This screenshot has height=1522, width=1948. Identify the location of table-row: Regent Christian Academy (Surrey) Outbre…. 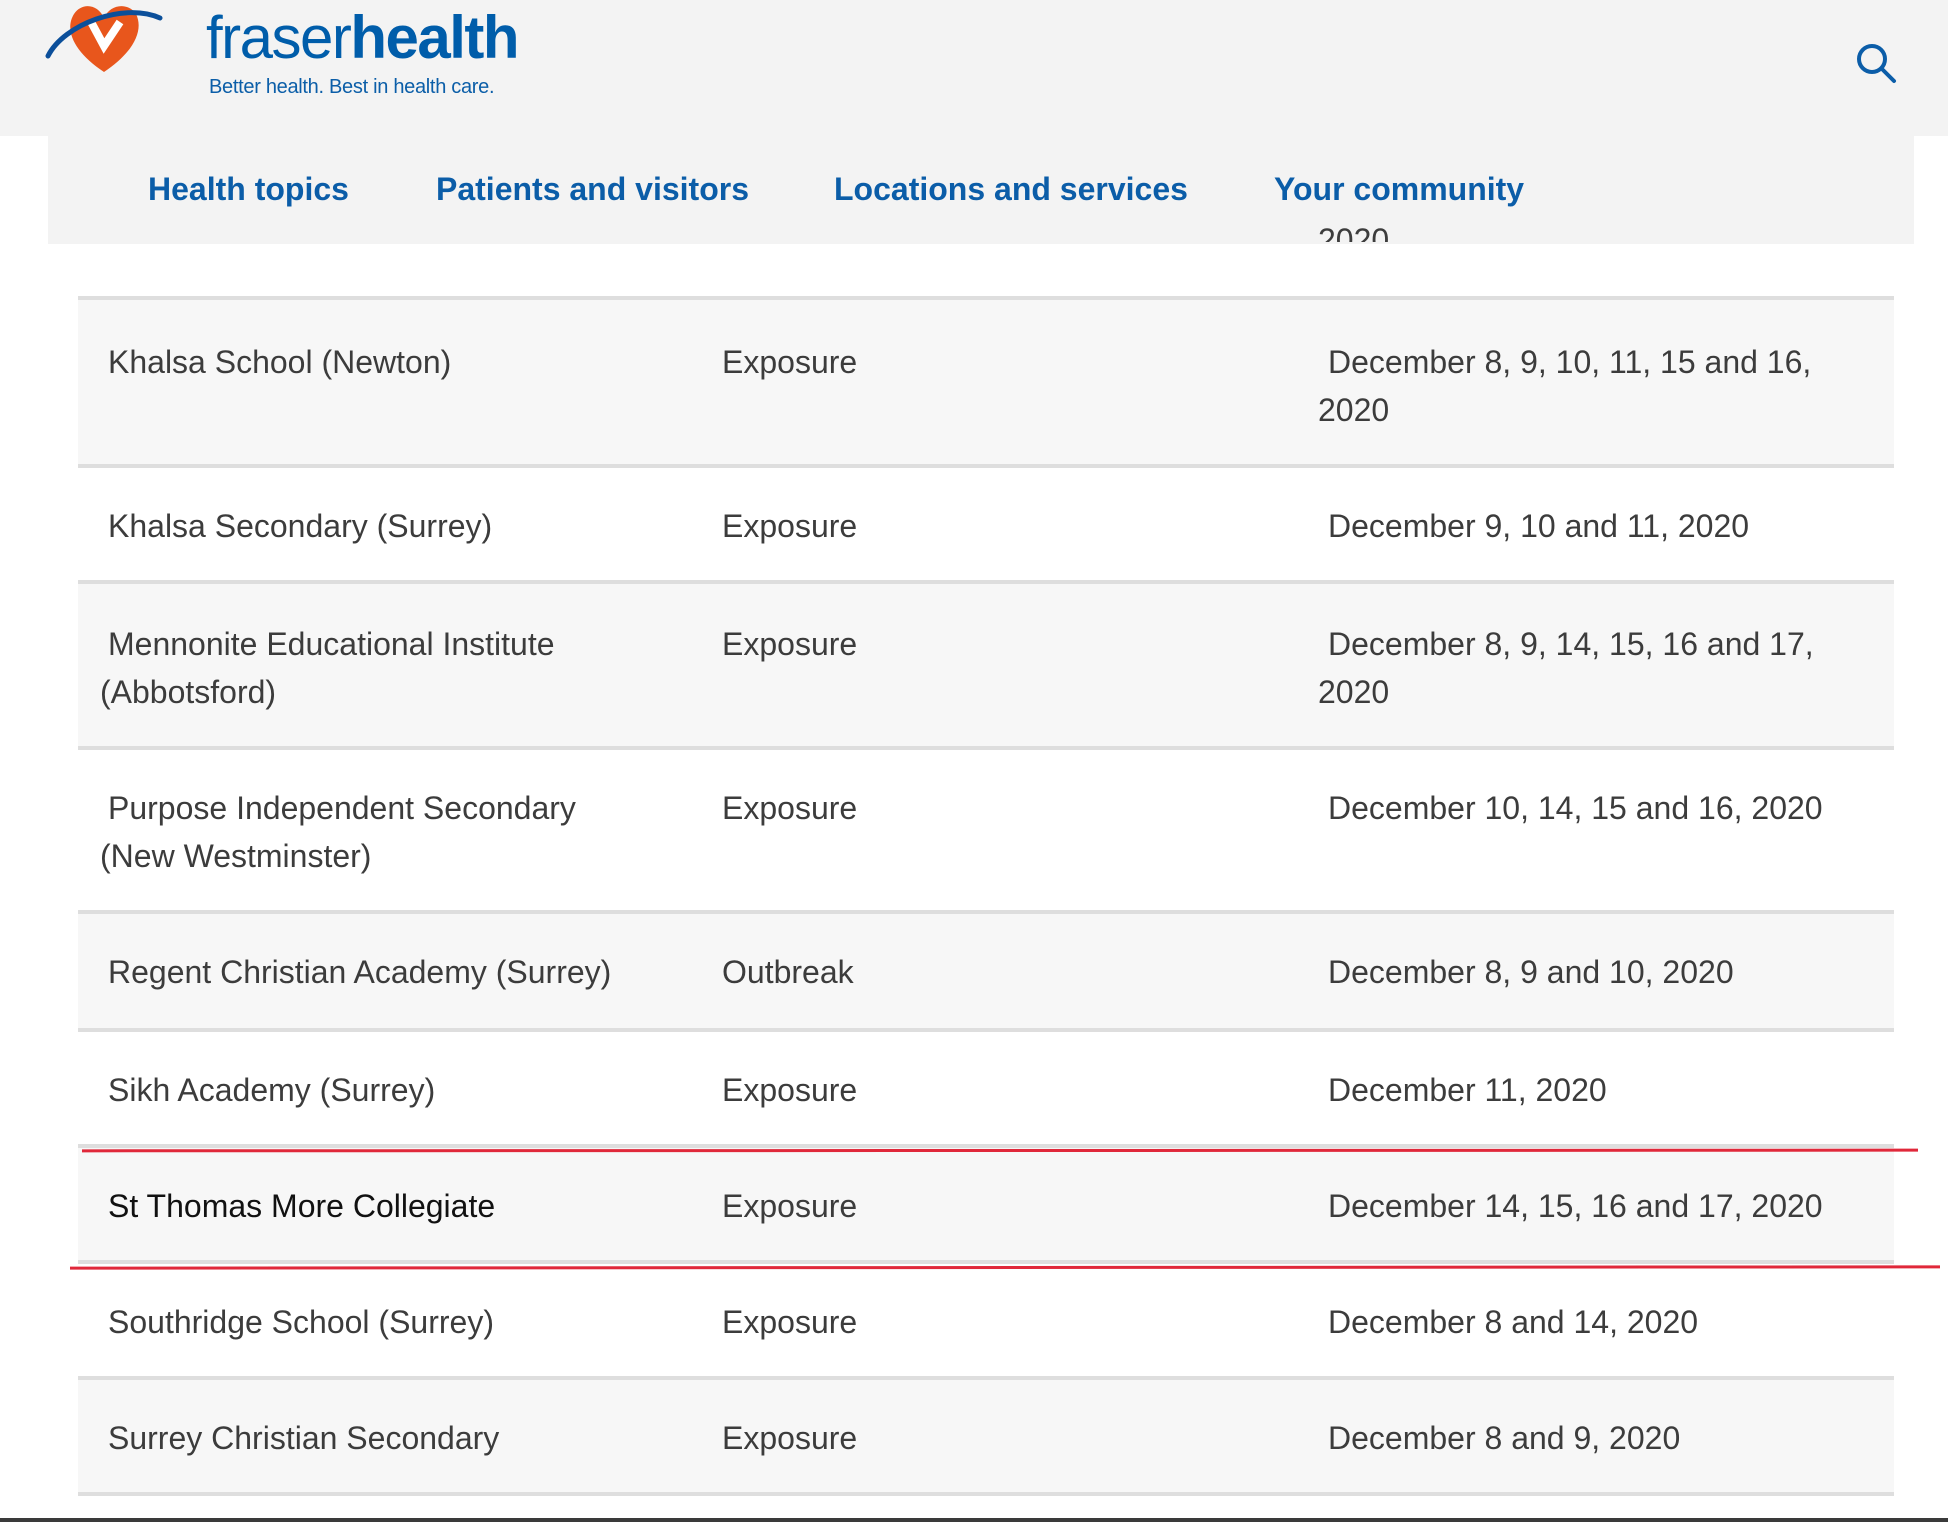
(986, 973).